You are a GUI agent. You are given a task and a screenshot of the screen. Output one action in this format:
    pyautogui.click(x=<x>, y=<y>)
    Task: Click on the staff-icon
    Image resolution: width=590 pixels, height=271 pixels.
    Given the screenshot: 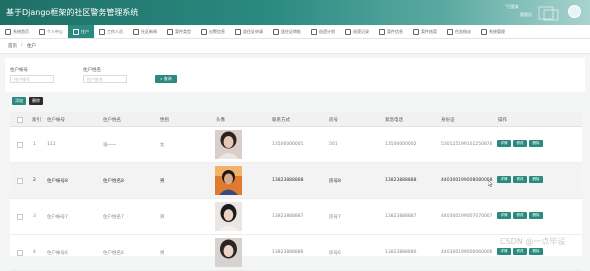 What is the action you would take?
    pyautogui.click(x=102, y=31)
    